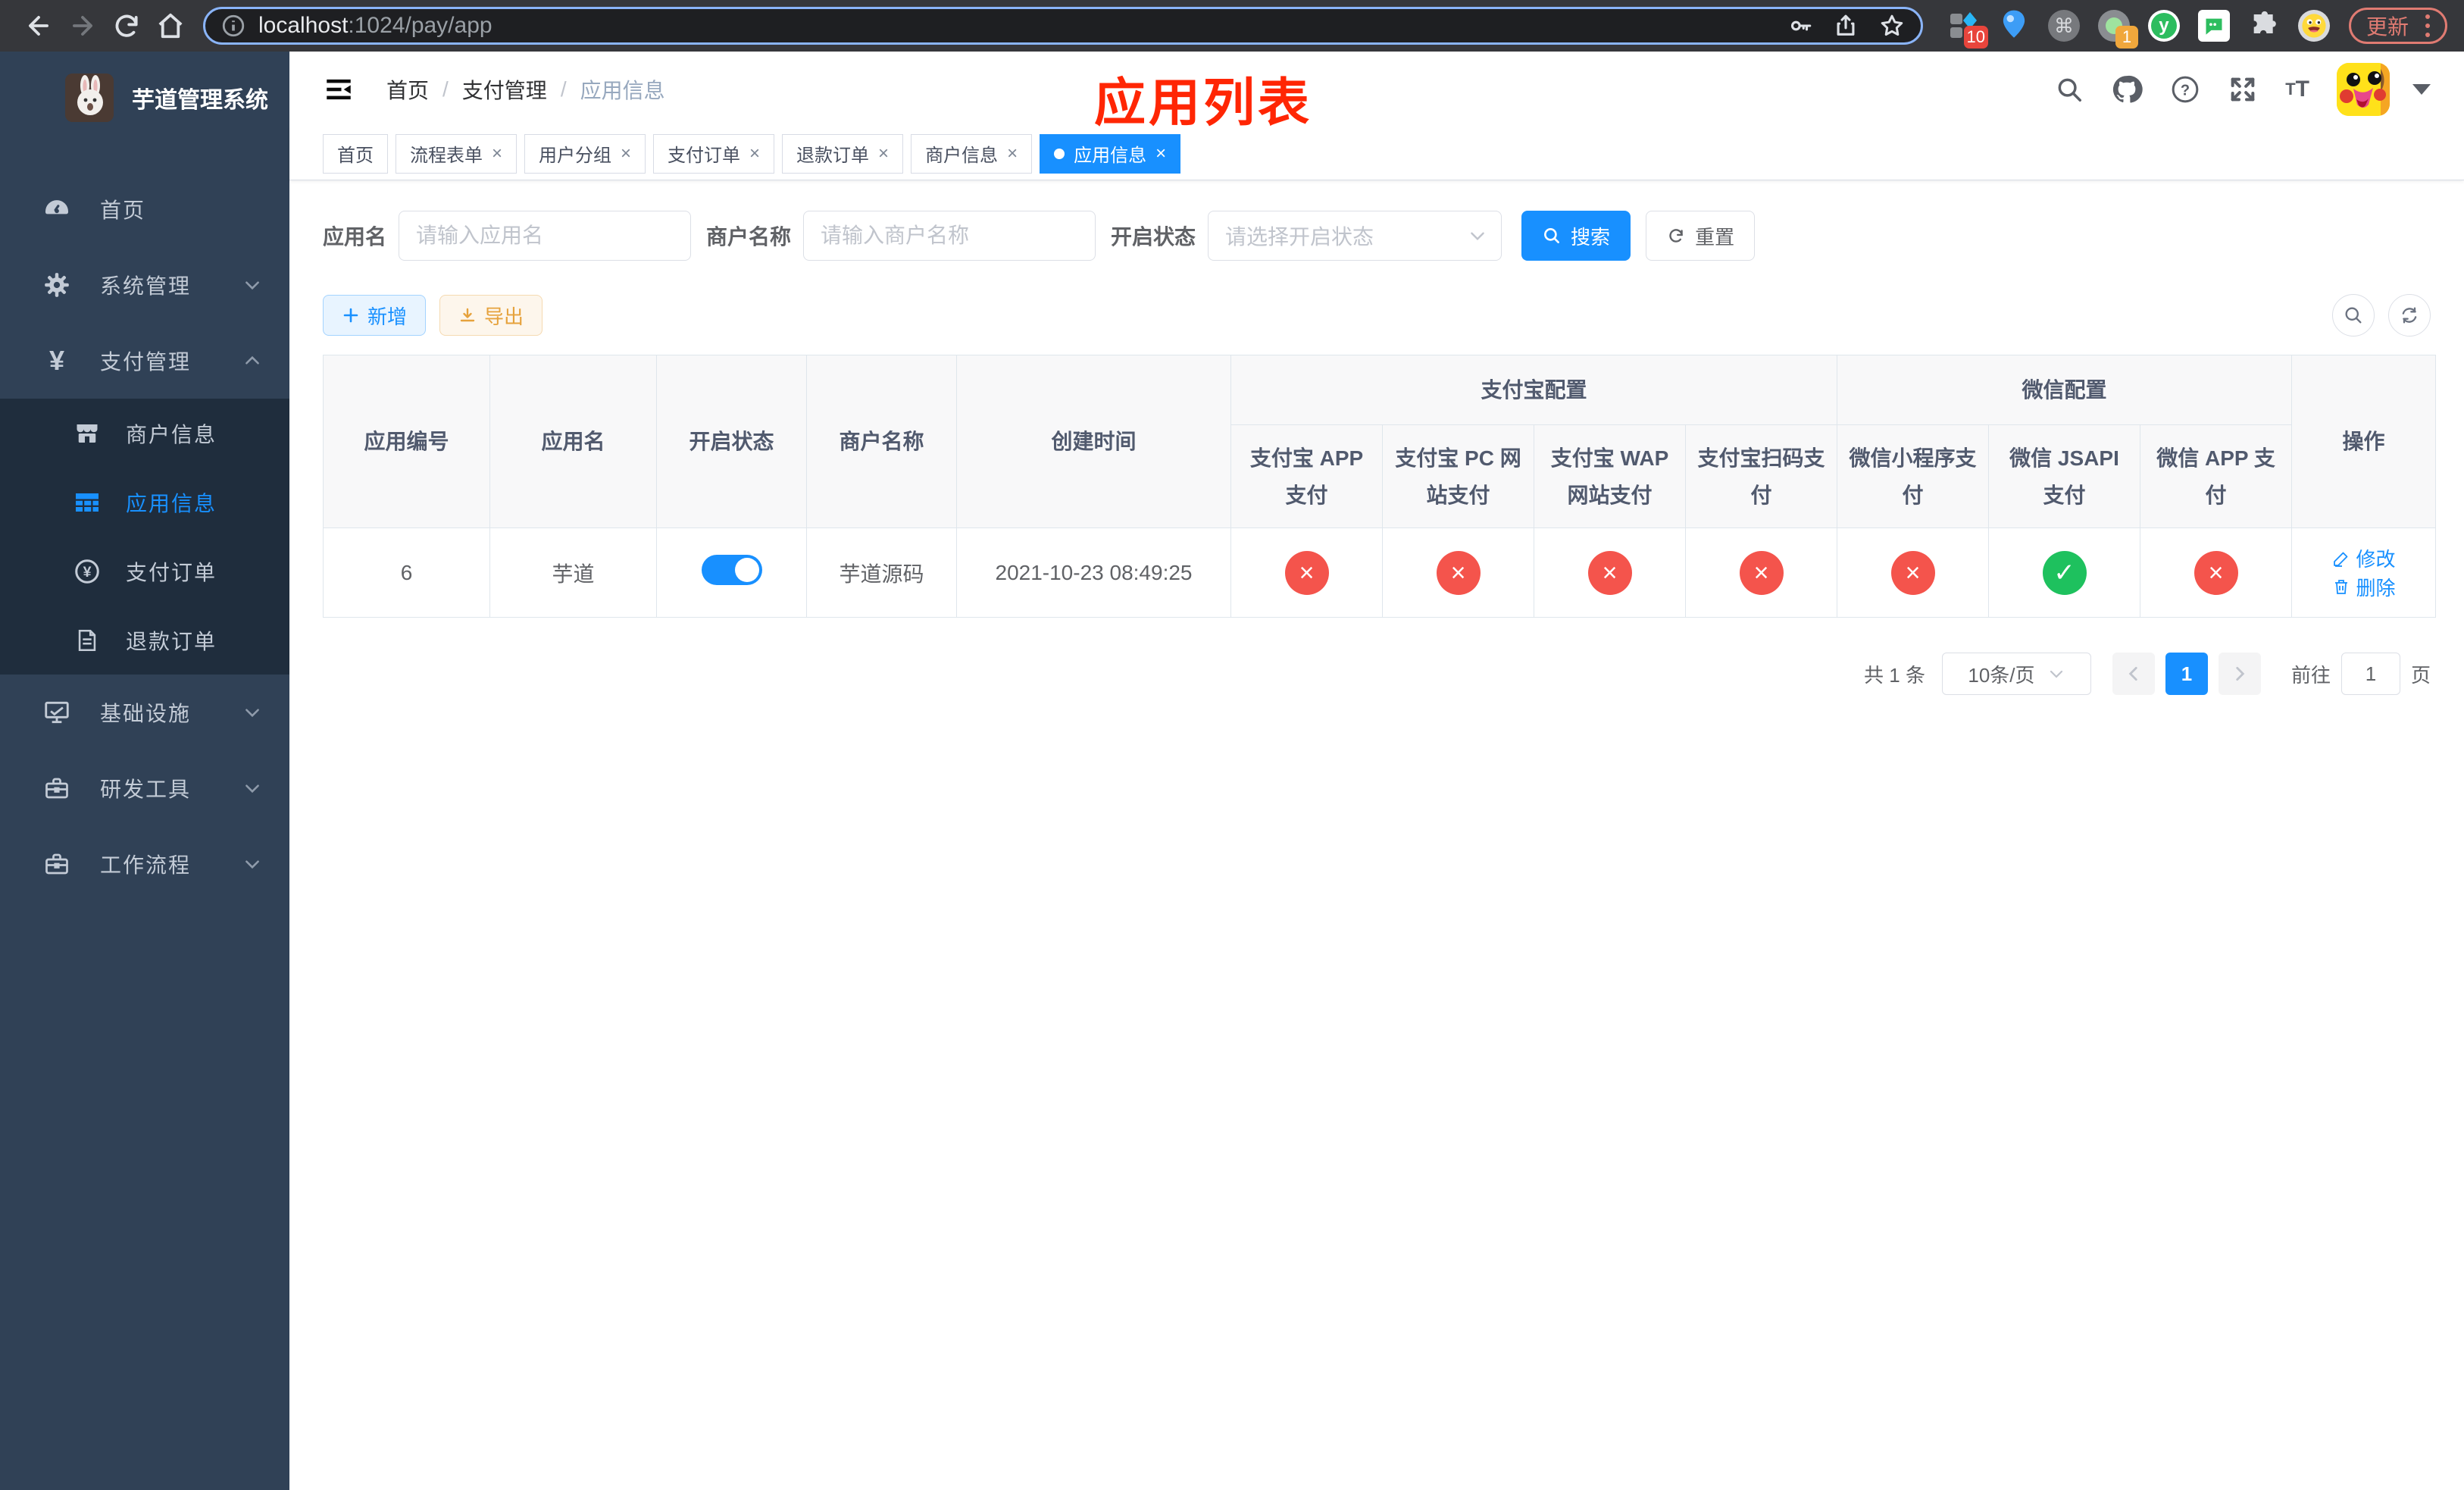 The height and width of the screenshot is (1490, 2464). I want to click on browser-home-button, so click(170, 26).